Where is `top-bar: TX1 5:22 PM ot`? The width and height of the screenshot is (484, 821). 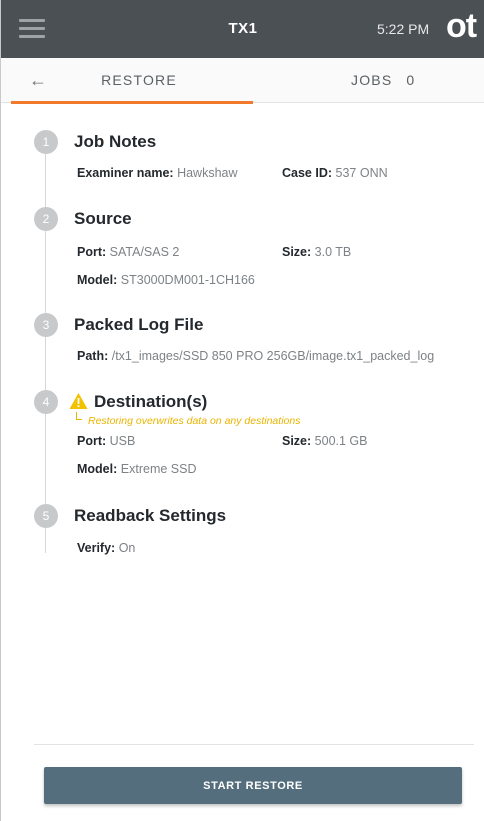 top-bar: TX1 5:22 PM ot is located at coordinates (242, 29).